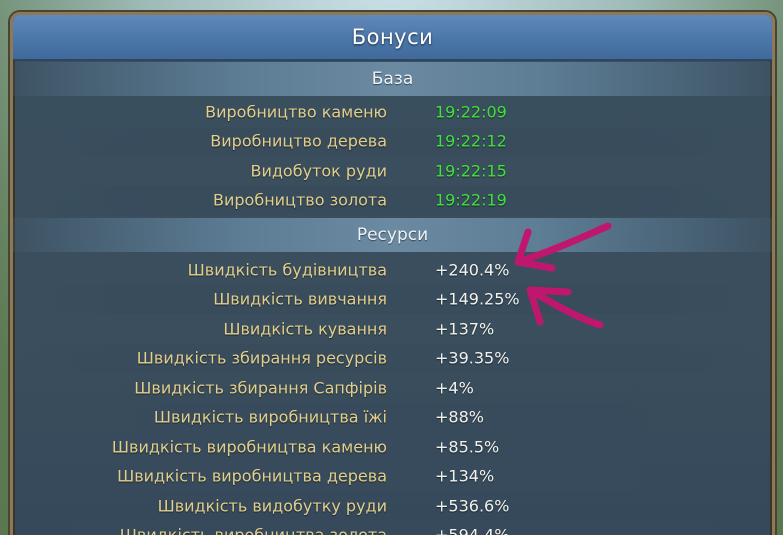 The height and width of the screenshot is (535, 783). What do you see at coordinates (272, 506) in the screenshot?
I see `row-label: Швидкість видобутку руди` at bounding box center [272, 506].